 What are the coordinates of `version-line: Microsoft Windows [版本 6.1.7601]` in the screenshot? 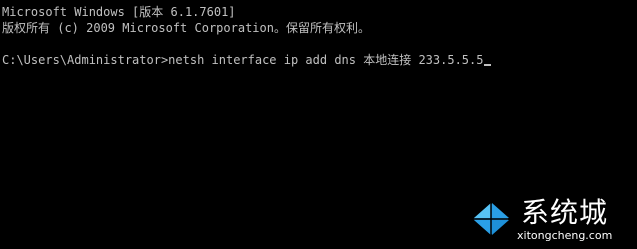 It's located at (119, 12).